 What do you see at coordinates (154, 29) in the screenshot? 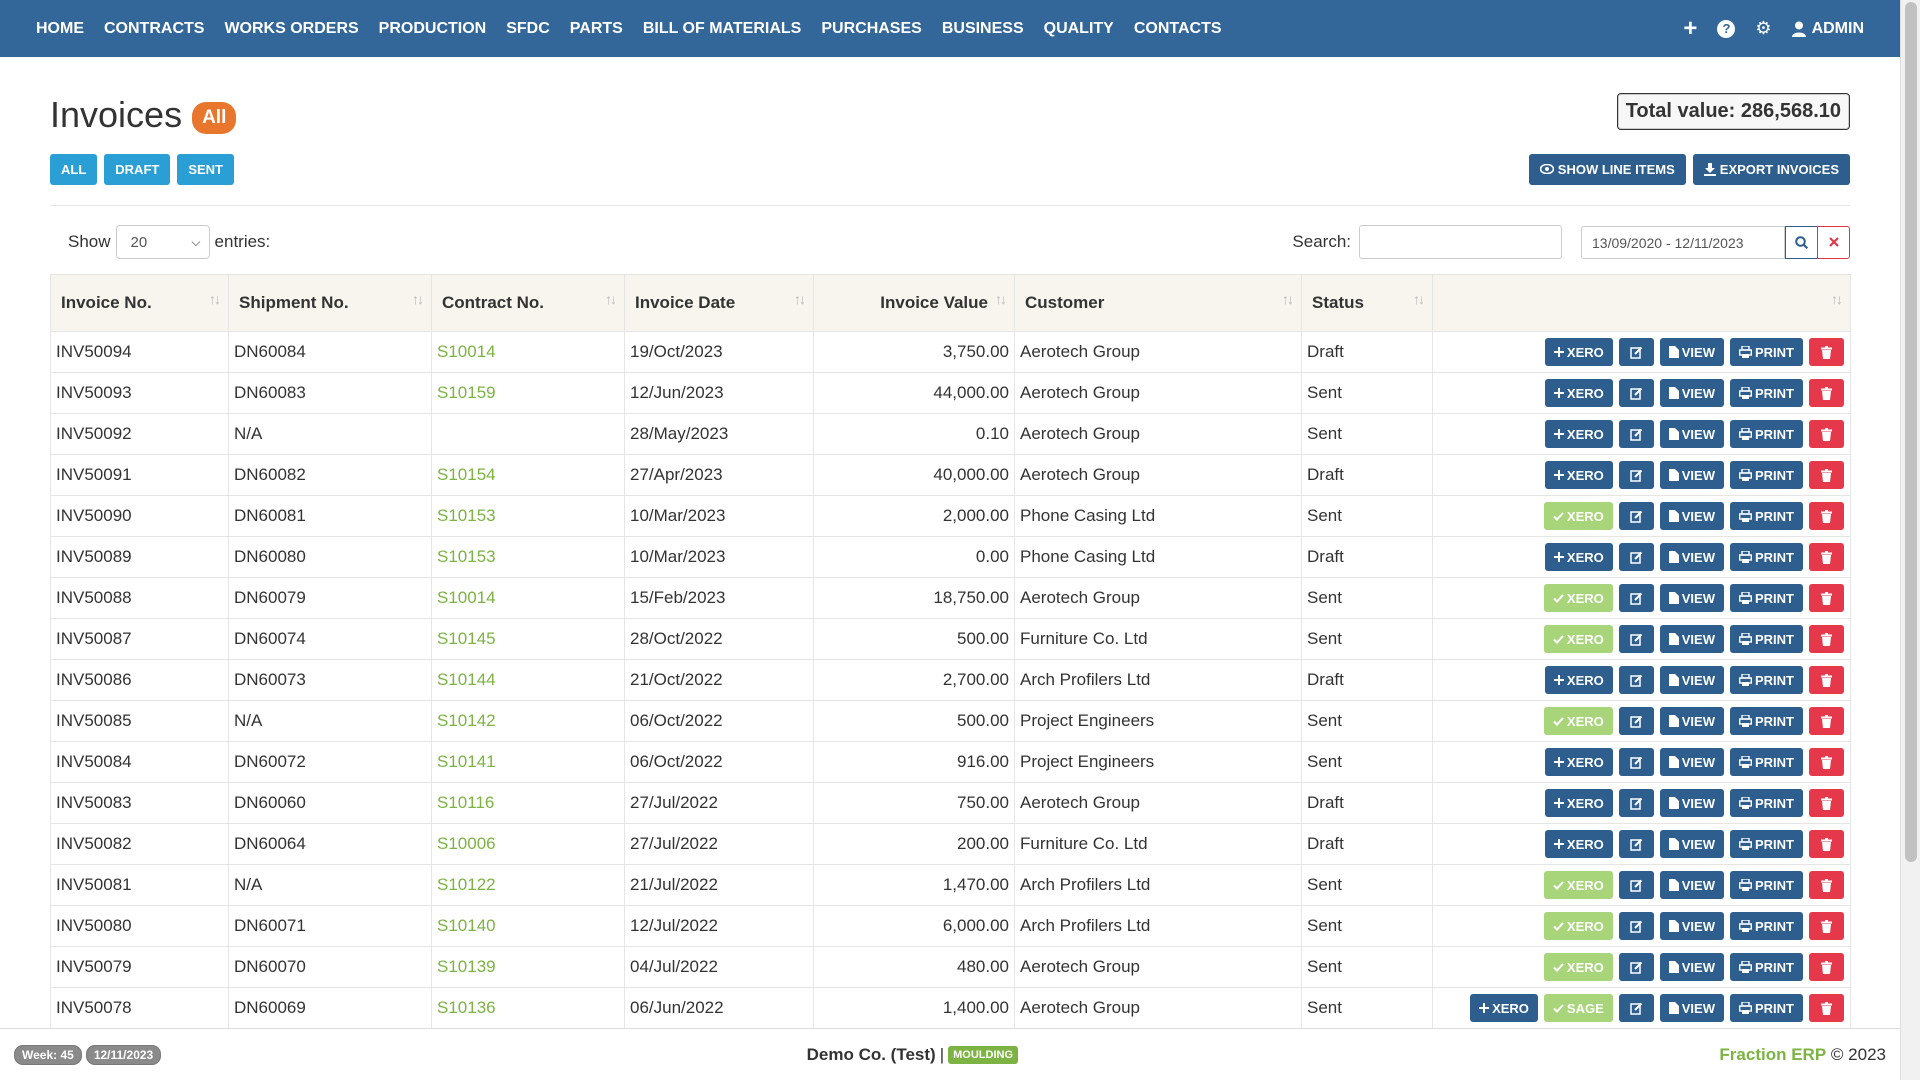
I see `nav-contracts: CONTRACTS` at bounding box center [154, 29].